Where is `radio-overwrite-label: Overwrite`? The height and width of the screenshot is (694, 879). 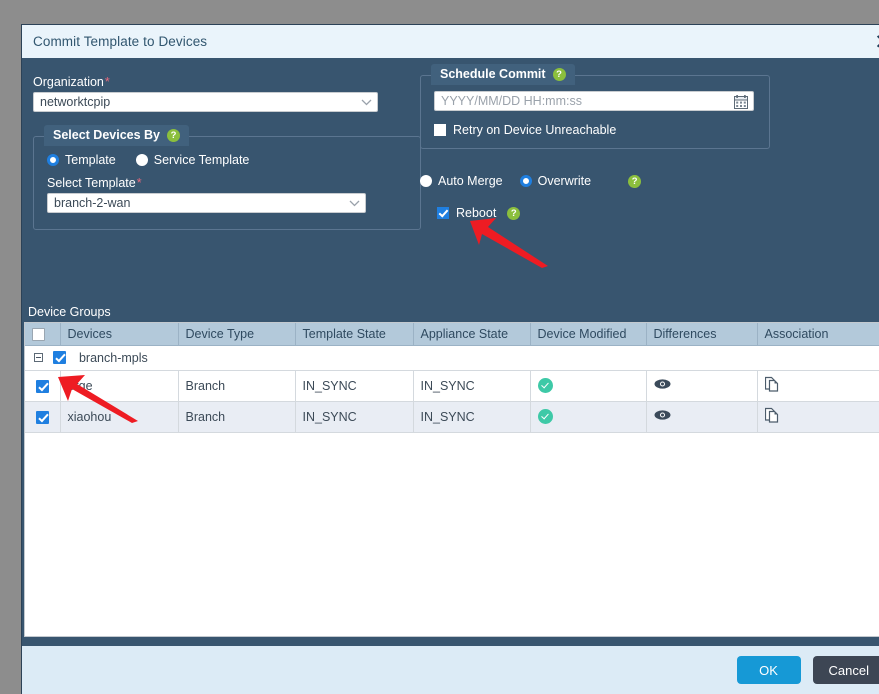 radio-overwrite-label: Overwrite is located at coordinates (564, 181).